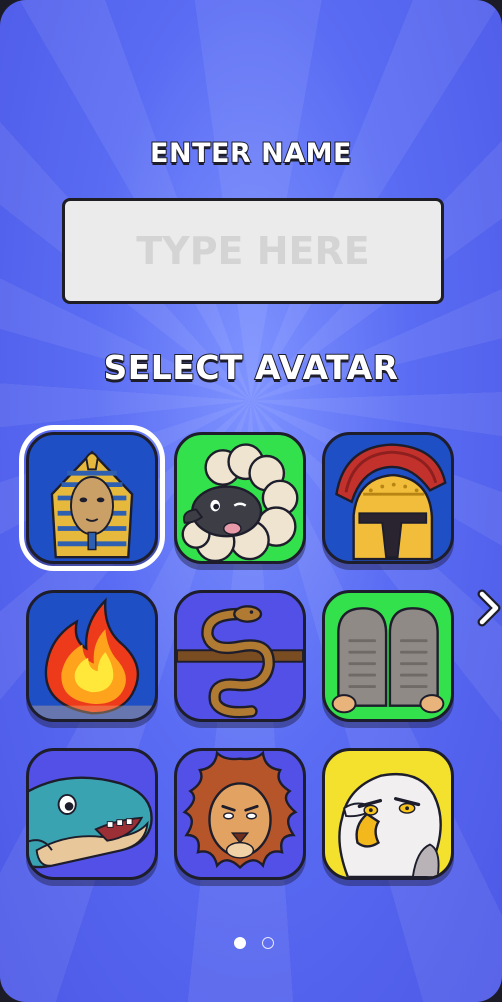 Image resolution: width=502 pixels, height=1002 pixels. Describe the element at coordinates (390, 824) in the screenshot. I see `eagle-icon` at that location.